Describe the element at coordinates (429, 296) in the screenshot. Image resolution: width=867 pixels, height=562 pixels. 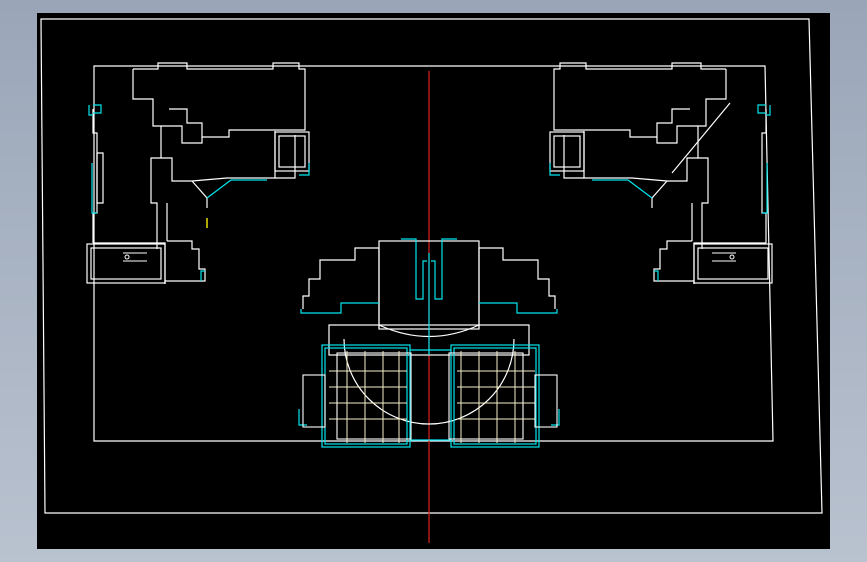
I see `center-upper-highlights` at that location.